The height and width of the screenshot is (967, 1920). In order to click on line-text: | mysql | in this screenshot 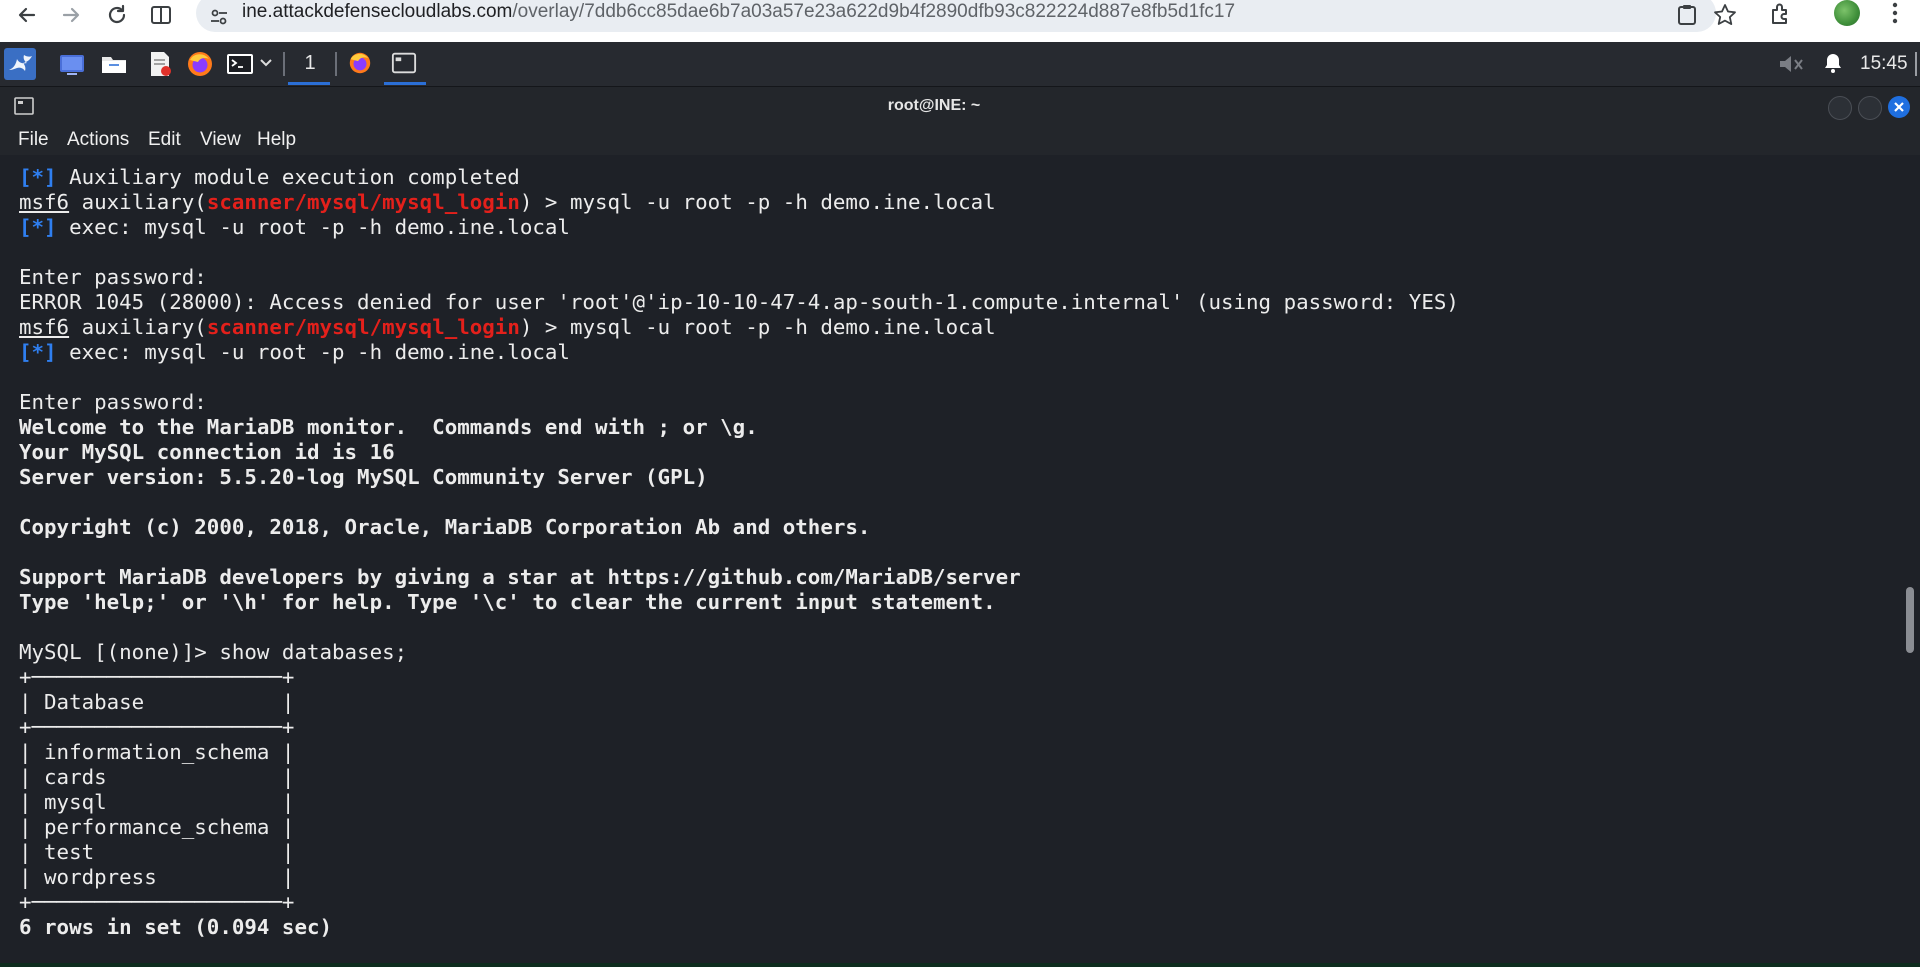, I will do `click(157, 802)`.